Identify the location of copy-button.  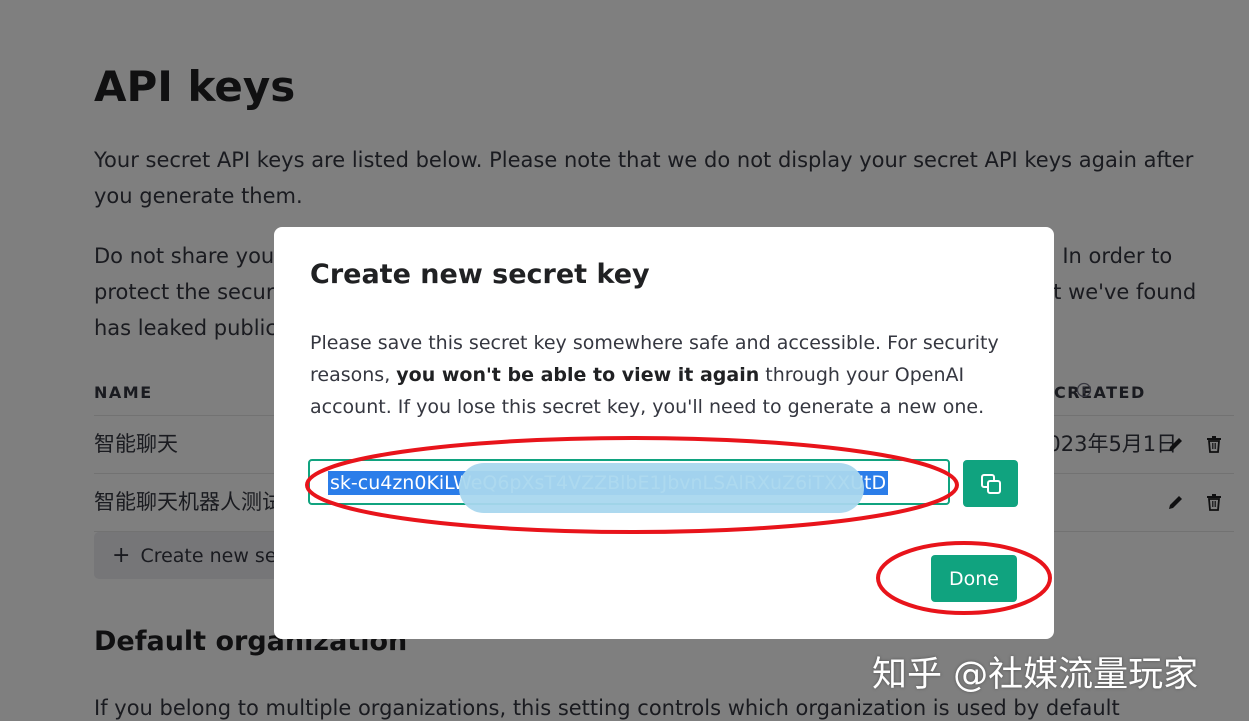
(990, 483).